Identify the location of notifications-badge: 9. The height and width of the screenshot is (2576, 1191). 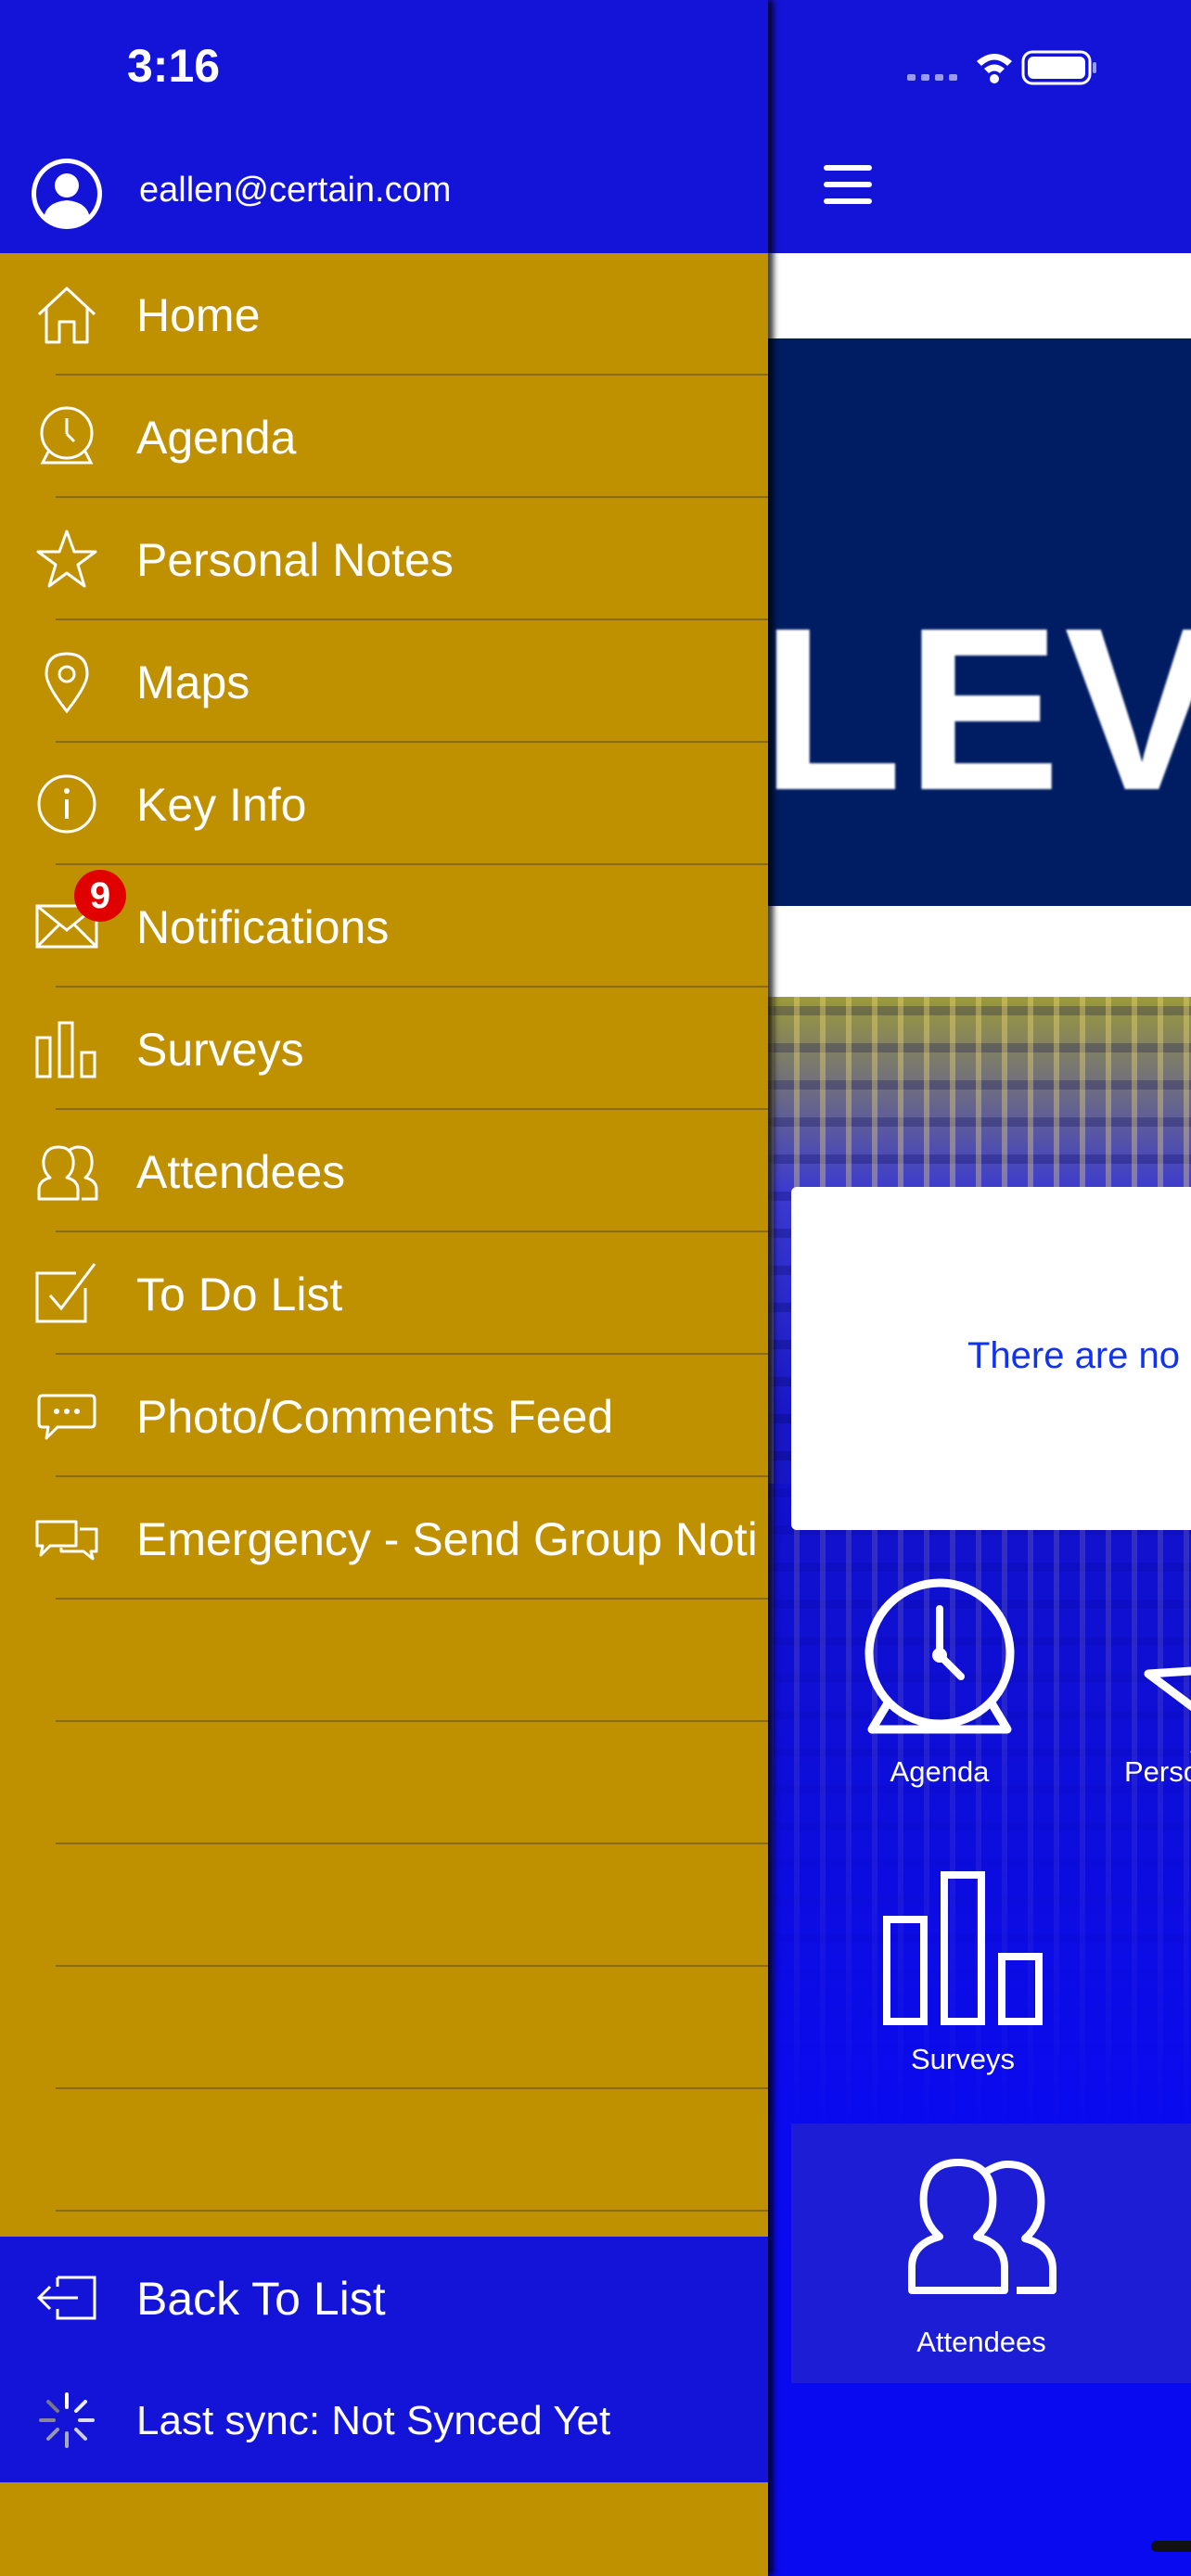
(100, 896).